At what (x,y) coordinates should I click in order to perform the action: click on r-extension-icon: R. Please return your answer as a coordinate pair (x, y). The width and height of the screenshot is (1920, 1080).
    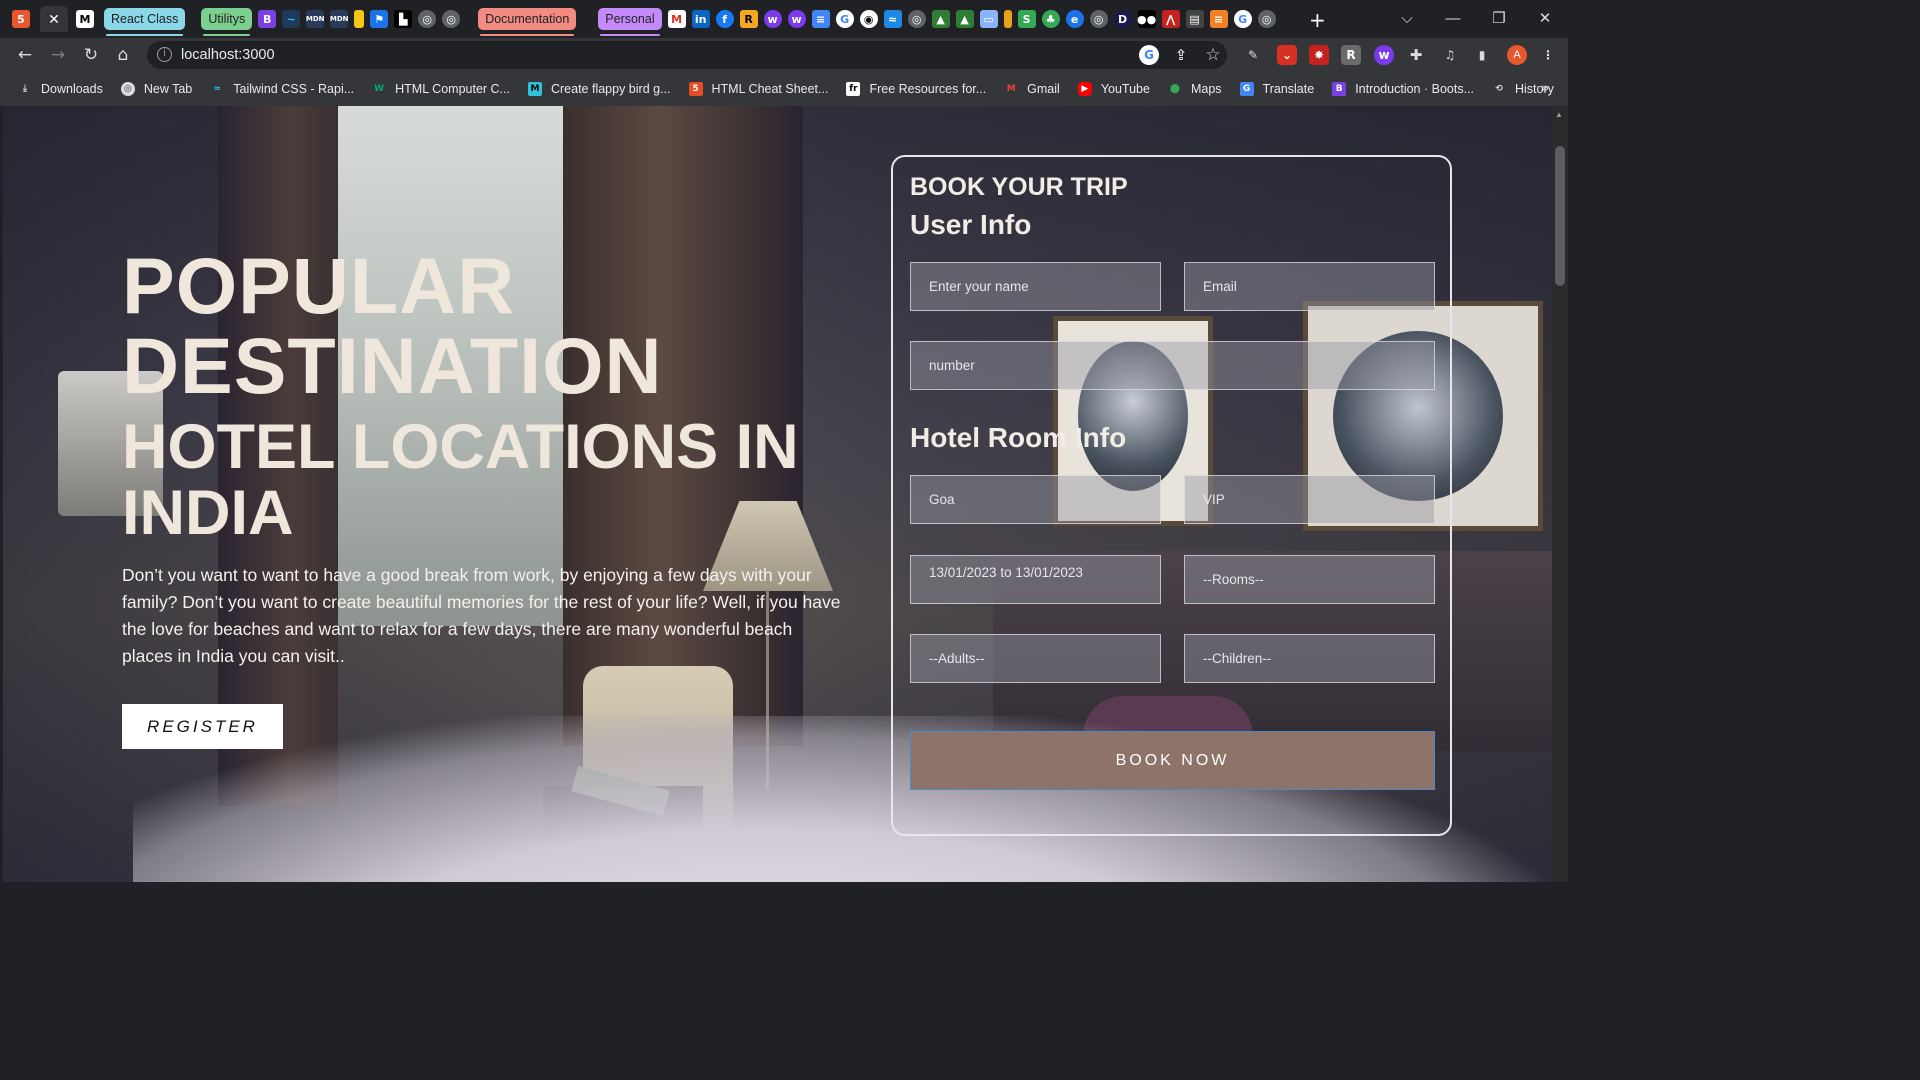
    Looking at the image, I should click on (1351, 55).